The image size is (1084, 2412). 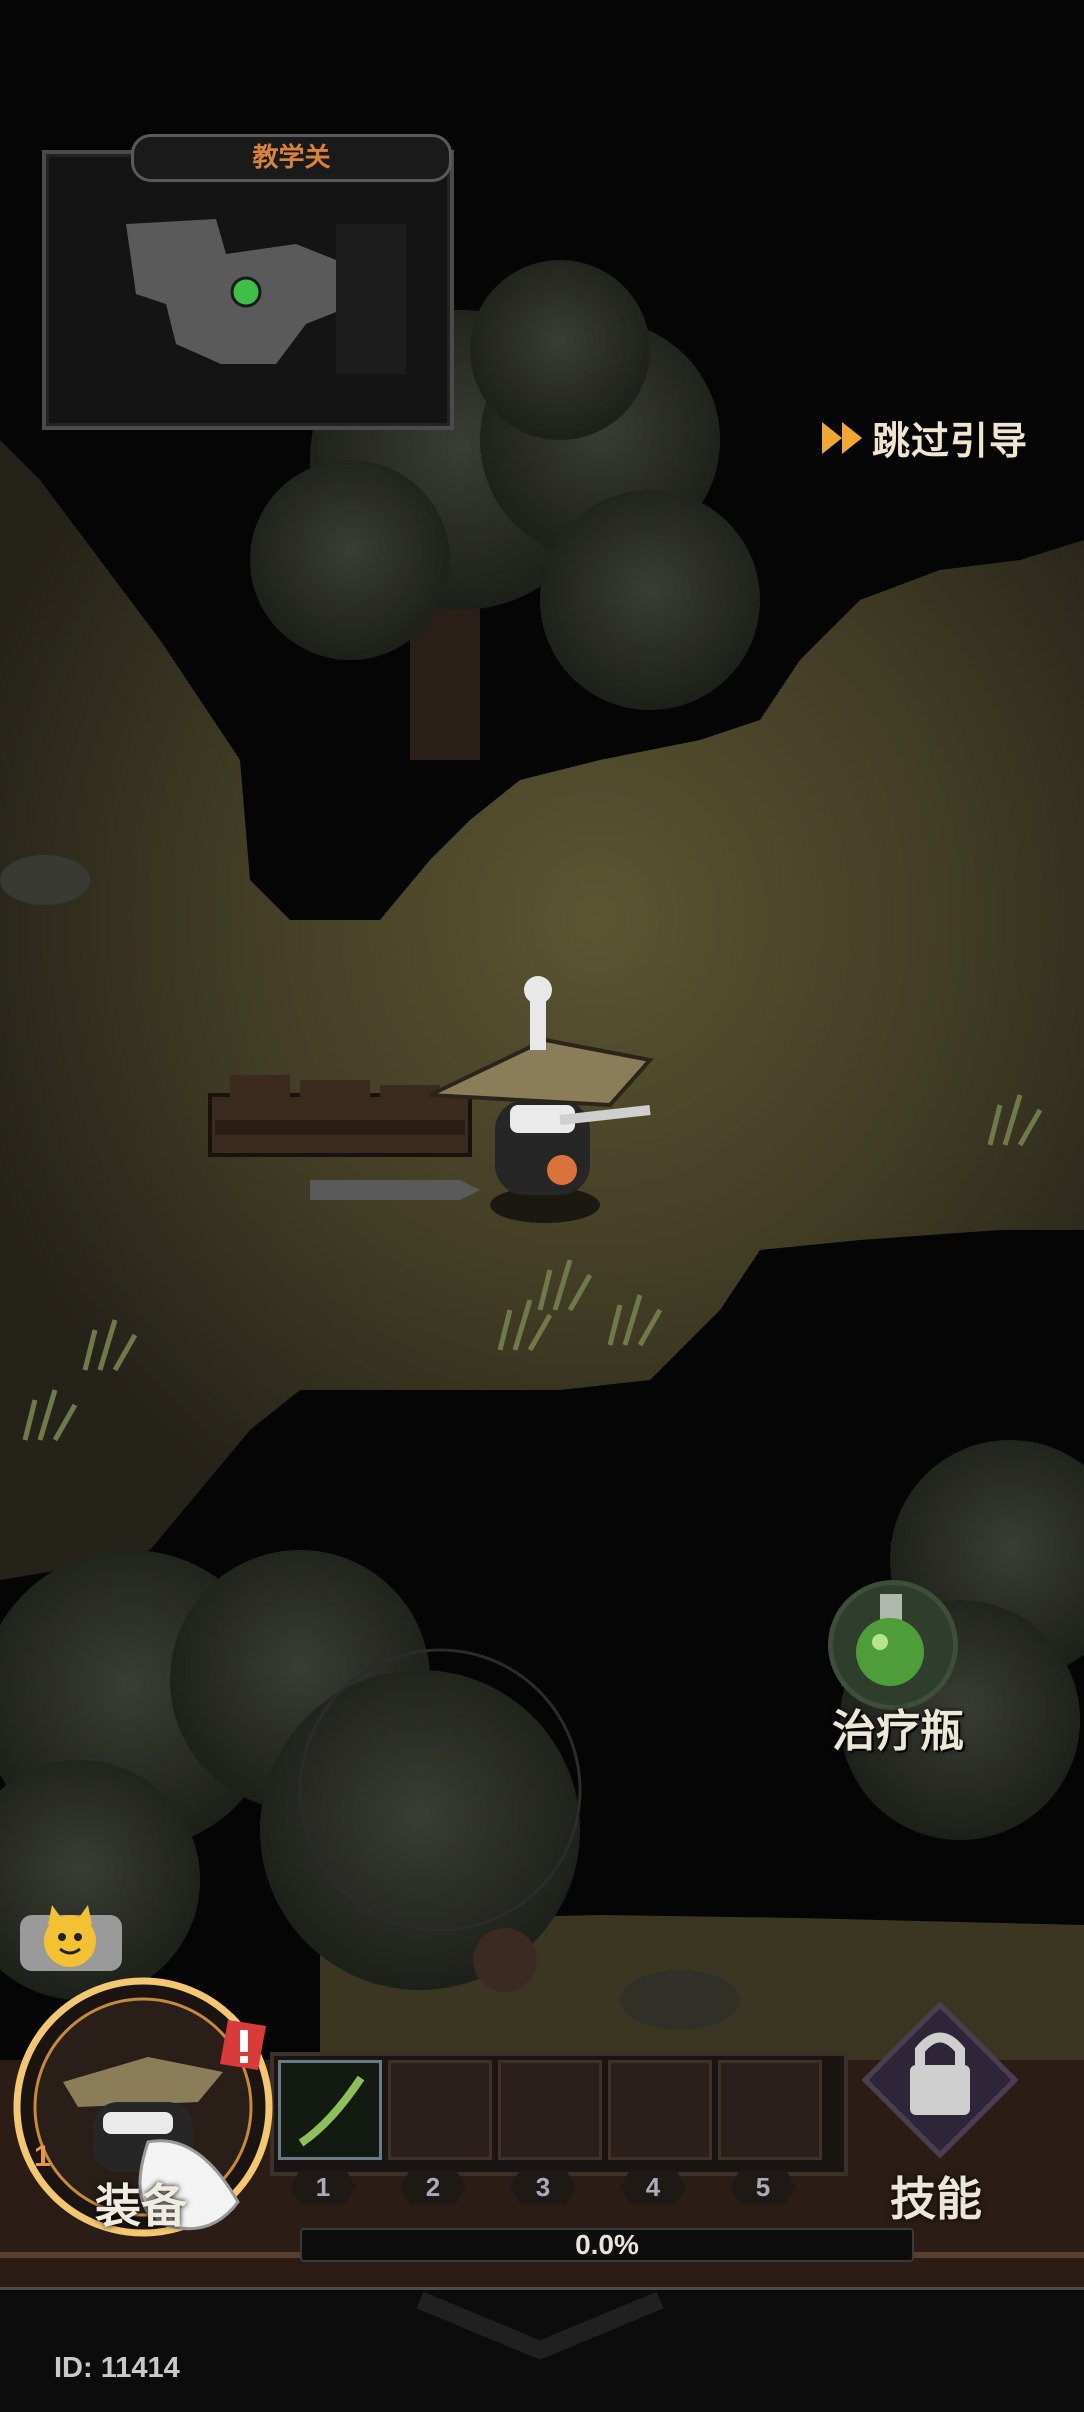 I want to click on pot, so click(x=505, y=1960).